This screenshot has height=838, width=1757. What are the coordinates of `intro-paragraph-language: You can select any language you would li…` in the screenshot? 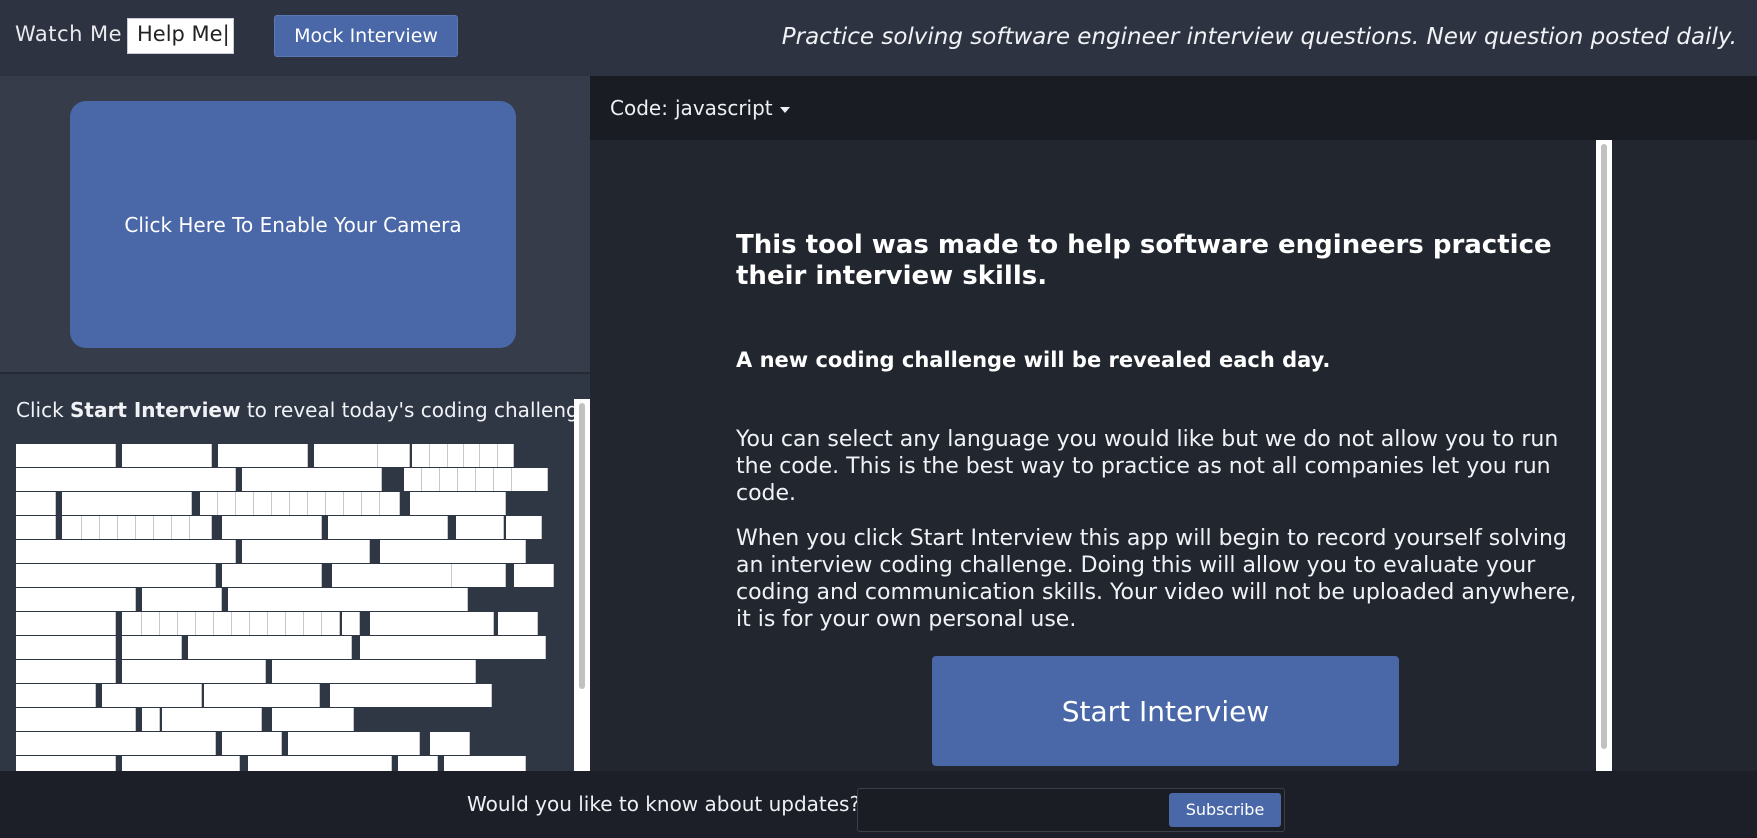 It's located at (1147, 466).